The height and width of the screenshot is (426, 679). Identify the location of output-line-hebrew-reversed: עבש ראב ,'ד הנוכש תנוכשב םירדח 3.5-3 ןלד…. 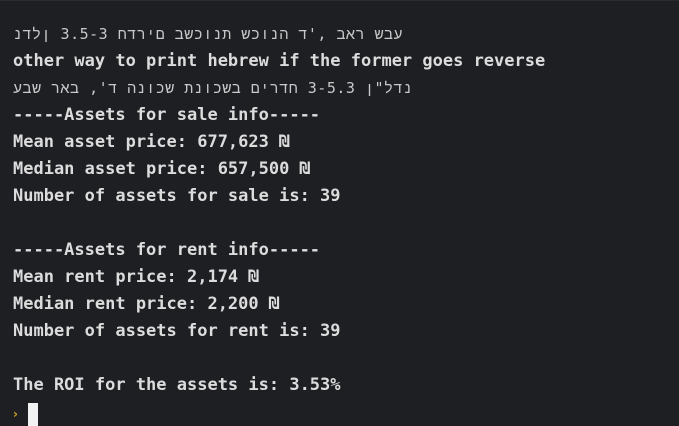
(208, 34).